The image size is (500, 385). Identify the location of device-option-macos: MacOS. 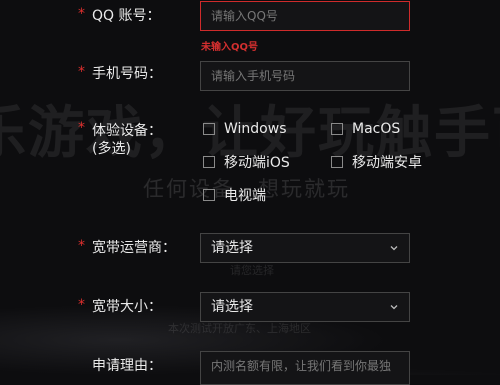
(365, 129).